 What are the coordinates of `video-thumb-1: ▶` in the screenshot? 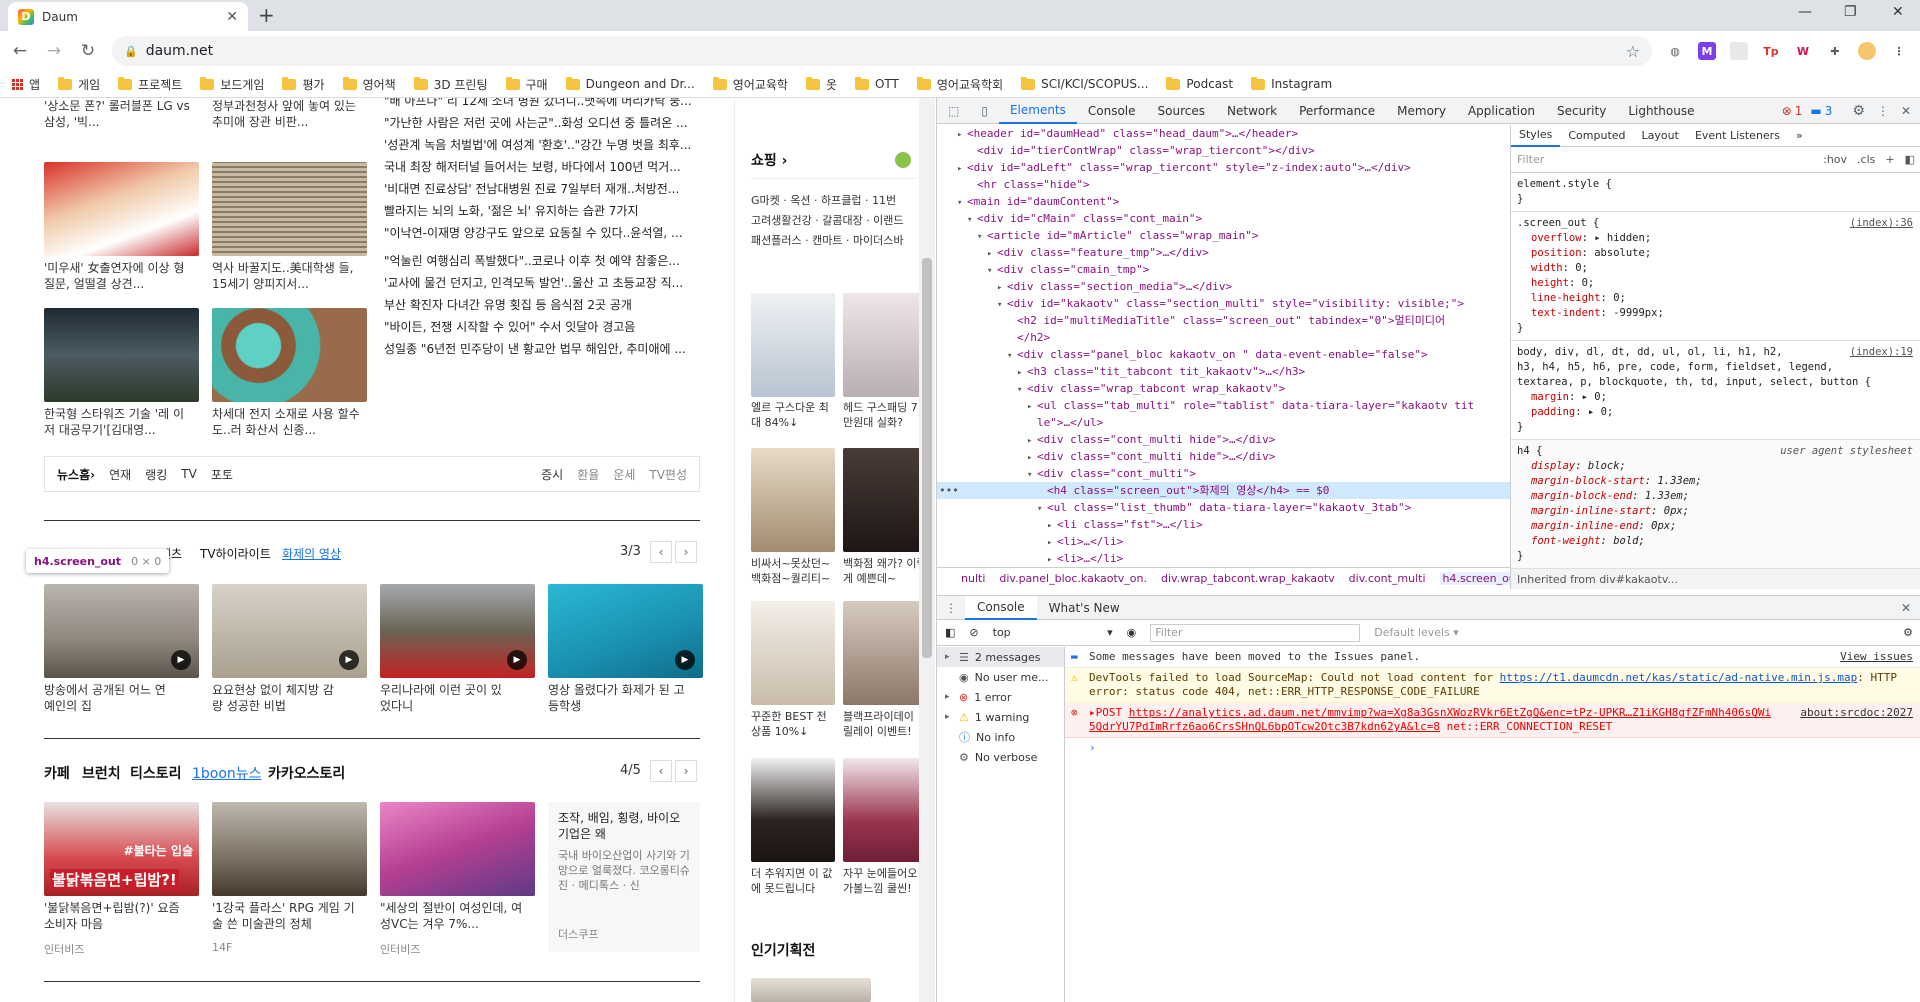 It's located at (121, 631).